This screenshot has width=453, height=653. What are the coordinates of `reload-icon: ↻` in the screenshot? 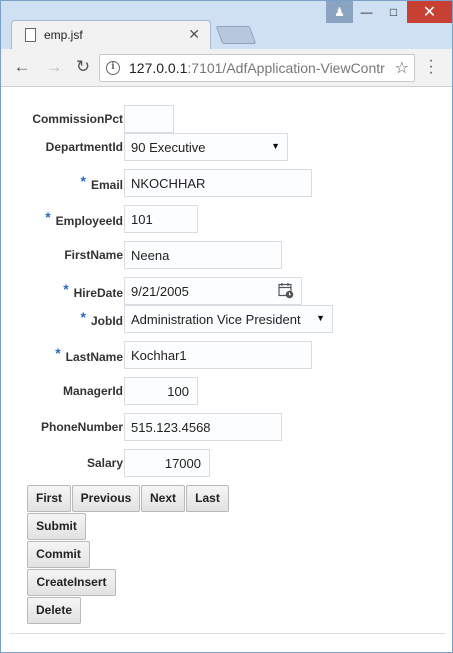 It's located at (83, 67).